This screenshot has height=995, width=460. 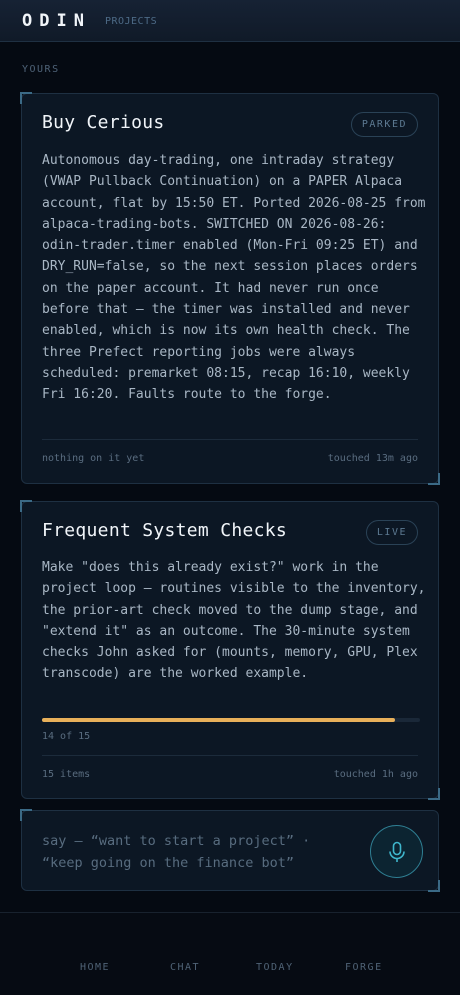 I want to click on progress-label: 14 of 15, so click(x=66, y=736).